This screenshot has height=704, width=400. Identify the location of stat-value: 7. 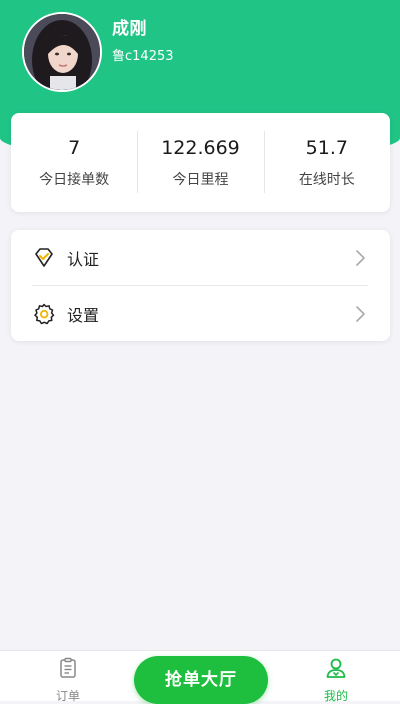
(74, 148).